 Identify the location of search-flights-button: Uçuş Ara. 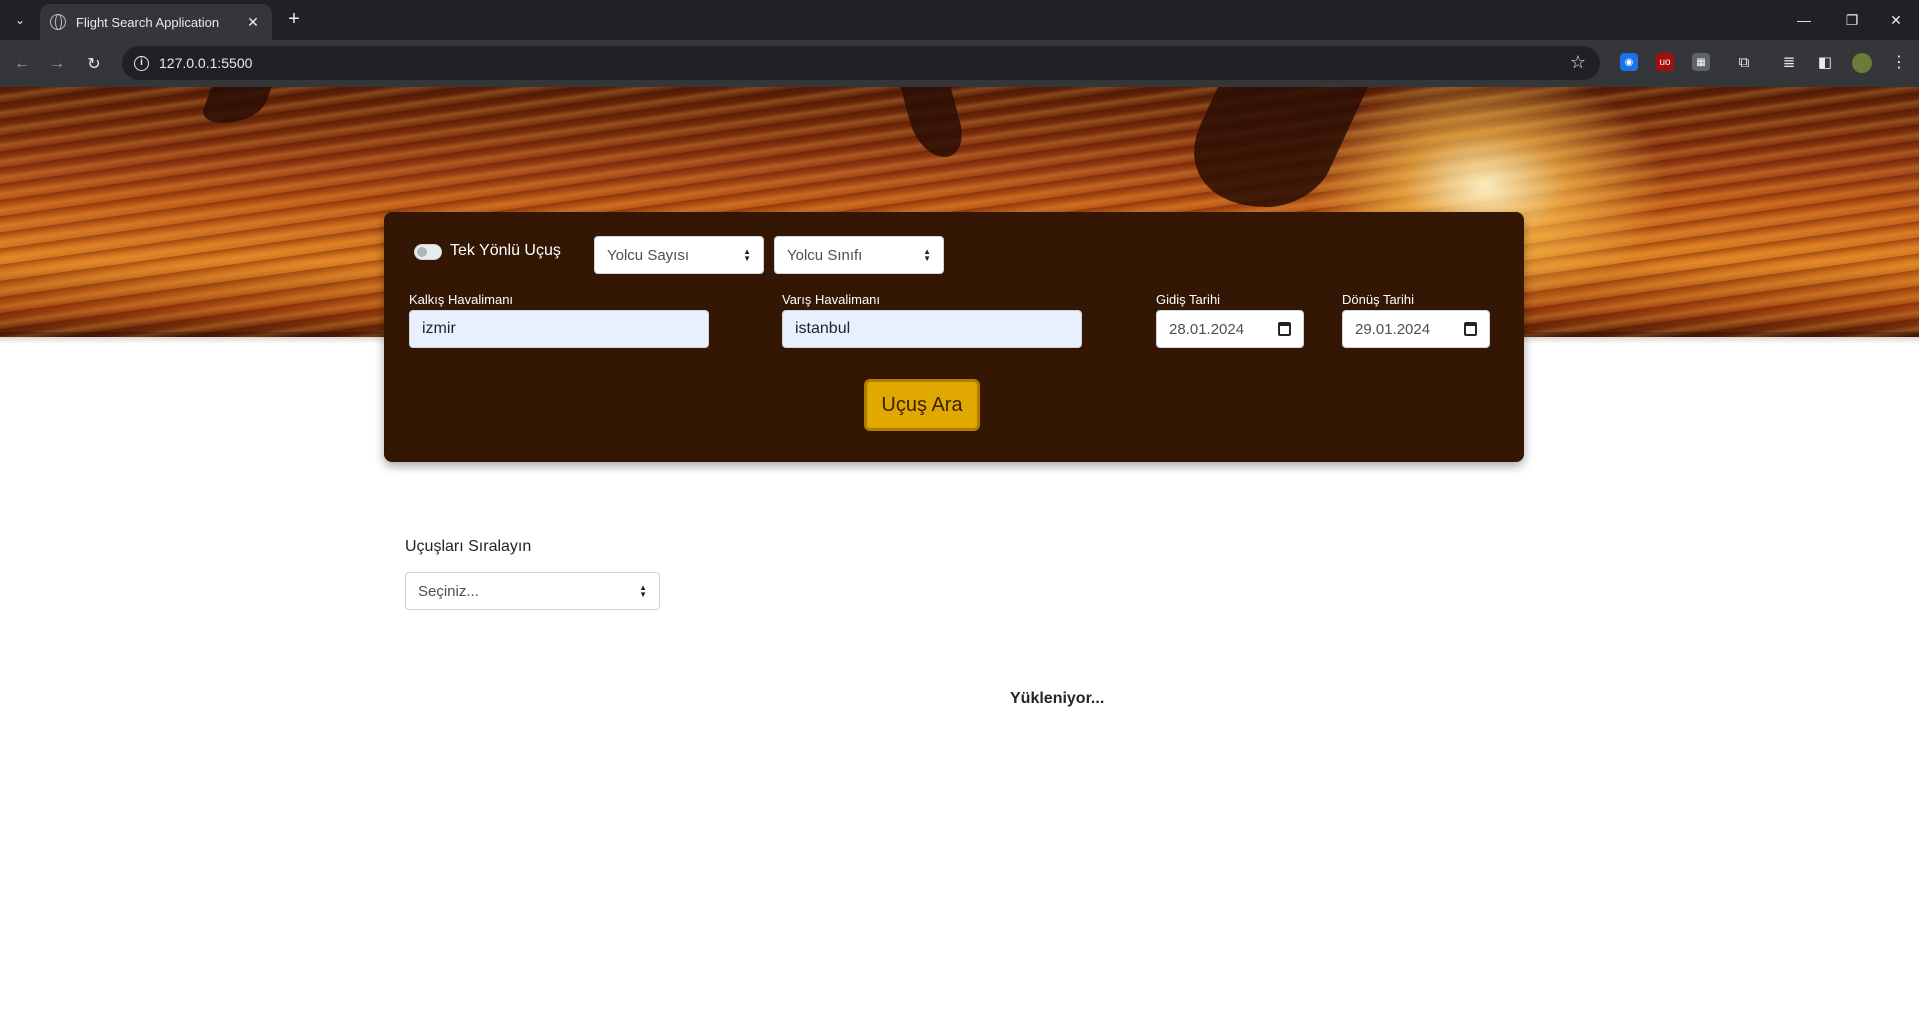
(922, 405).